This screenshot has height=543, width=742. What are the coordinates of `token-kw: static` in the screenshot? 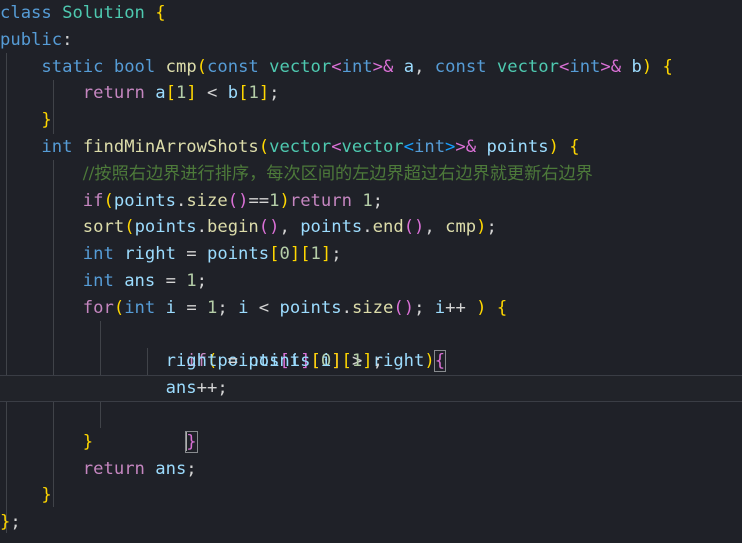 It's located at (72, 66).